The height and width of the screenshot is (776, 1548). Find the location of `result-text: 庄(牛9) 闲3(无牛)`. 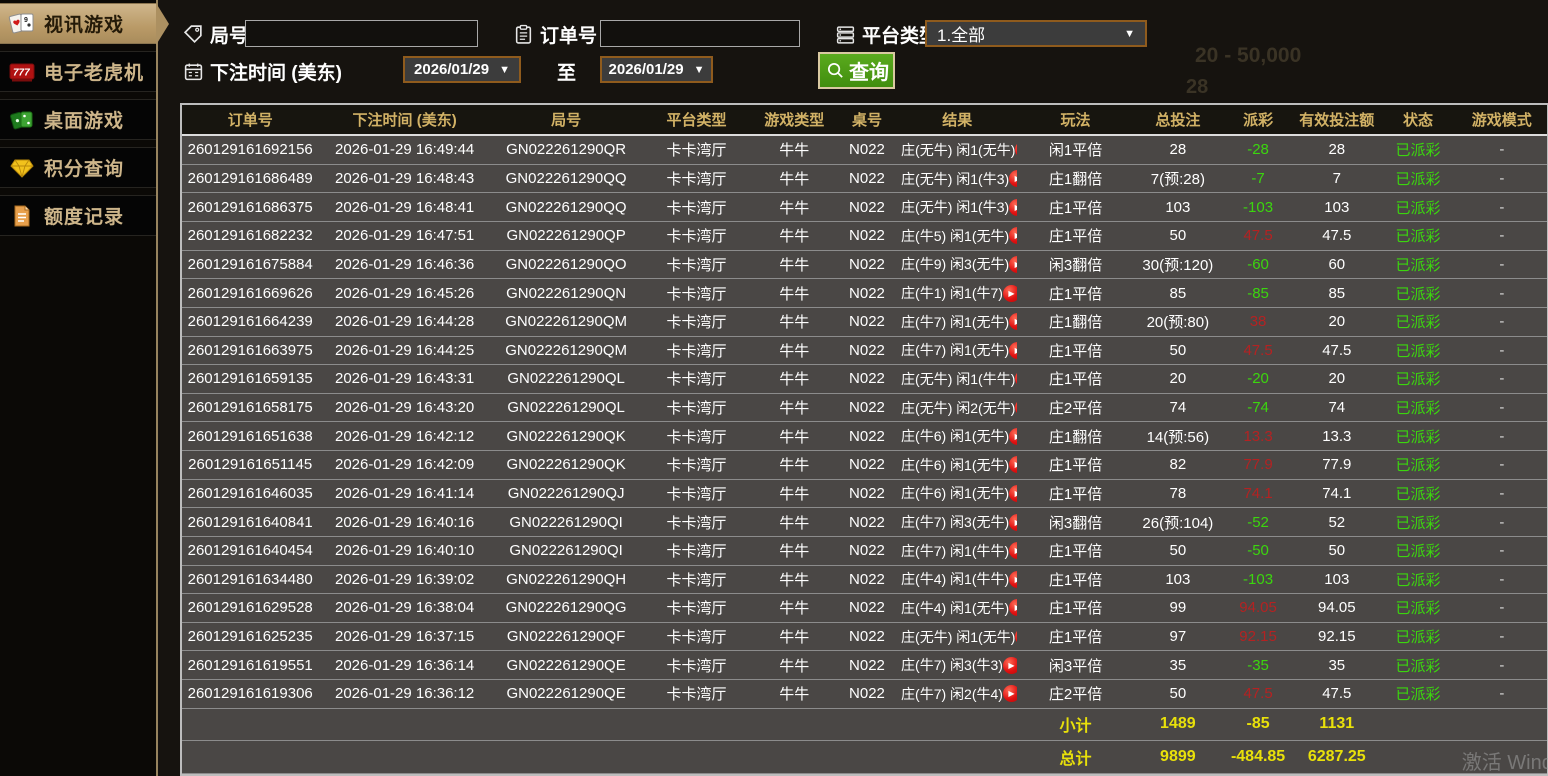

result-text: 庄(牛9) 闲3(无牛) is located at coordinates (955, 264).